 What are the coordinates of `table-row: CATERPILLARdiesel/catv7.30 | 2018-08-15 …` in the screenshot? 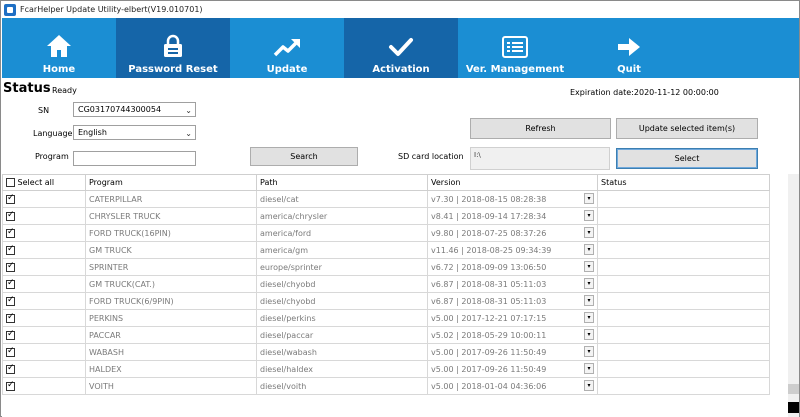 It's located at (386, 199).